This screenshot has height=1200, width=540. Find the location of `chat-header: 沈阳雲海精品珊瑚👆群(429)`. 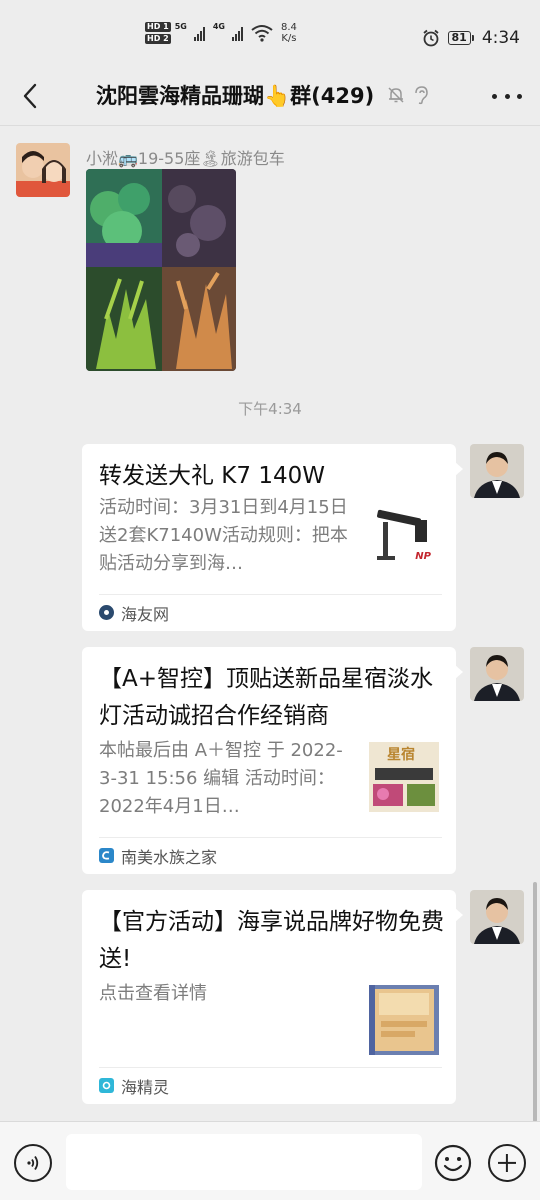

chat-header: 沈阳雲海精品珊瑚👆群(429) is located at coordinates (270, 96).